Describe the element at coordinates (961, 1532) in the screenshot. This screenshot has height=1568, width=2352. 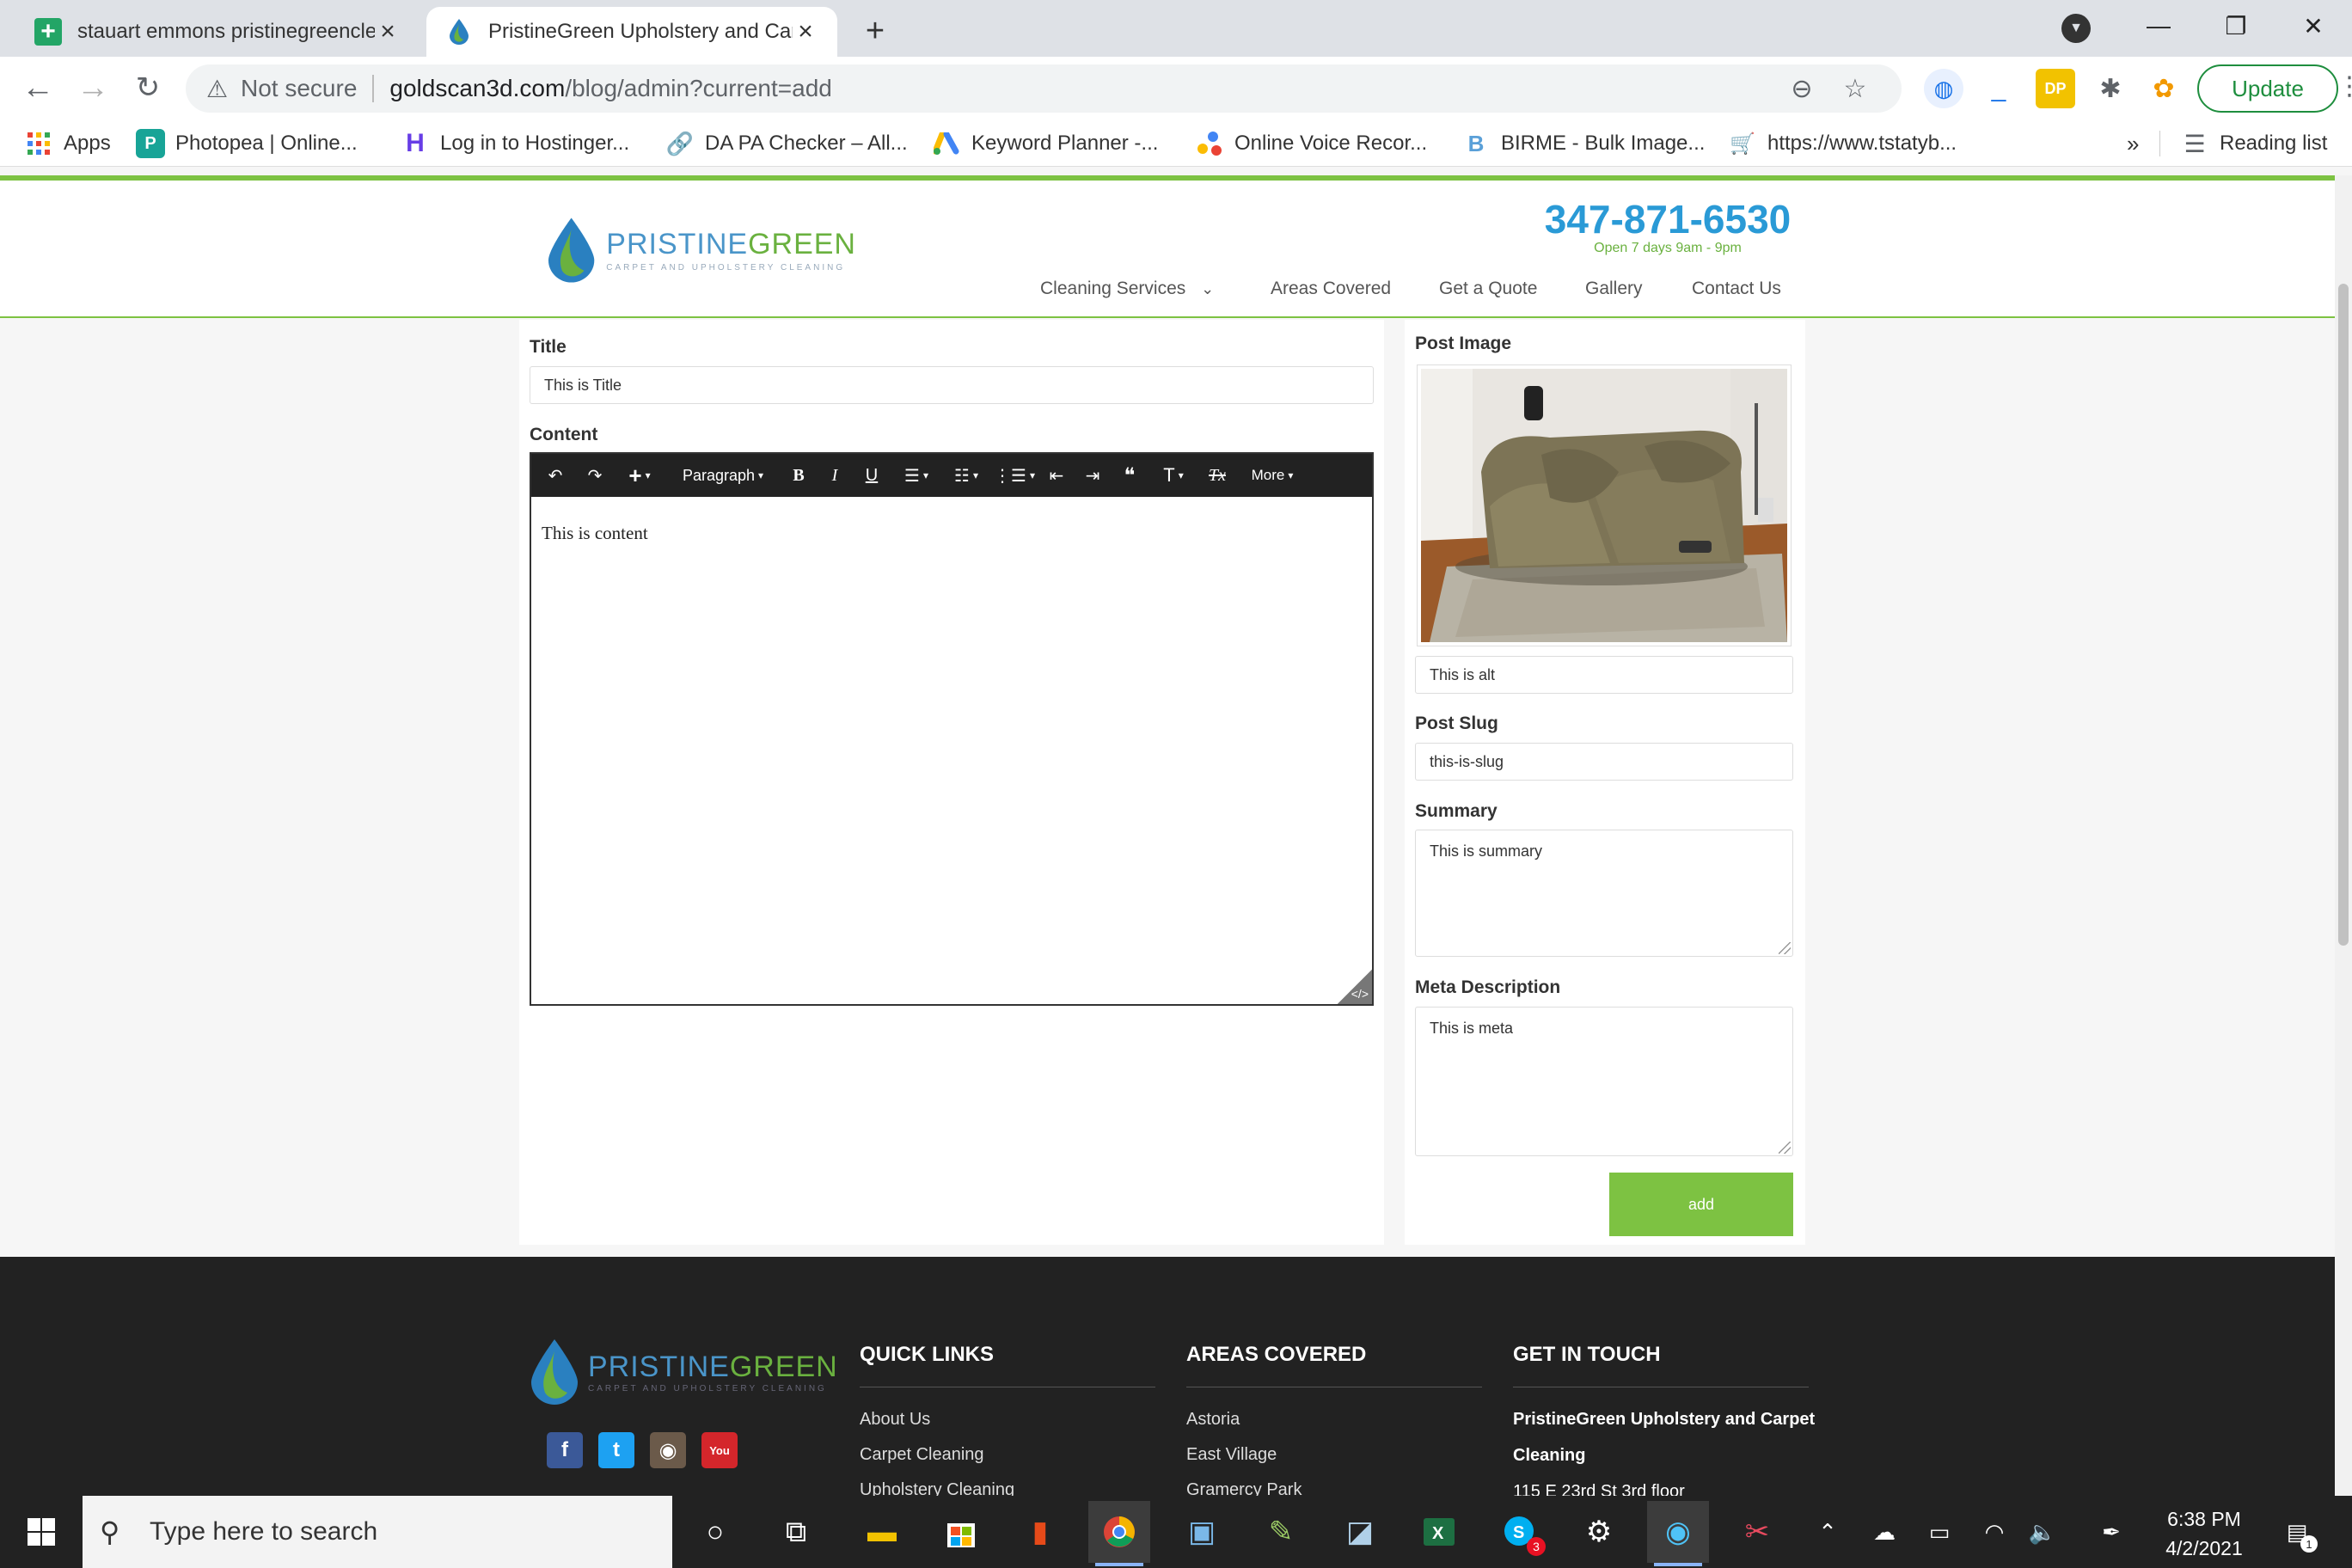
I see `microsoft-store-icon` at that location.